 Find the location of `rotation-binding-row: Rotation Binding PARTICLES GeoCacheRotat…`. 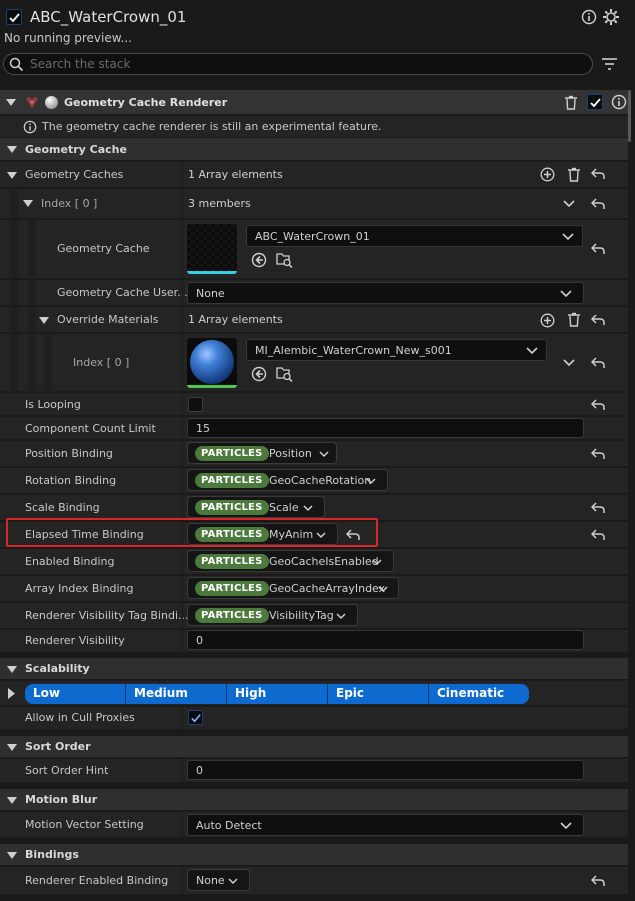

rotation-binding-row: Rotation Binding PARTICLES GeoCacheRotat… is located at coordinates (314, 481).